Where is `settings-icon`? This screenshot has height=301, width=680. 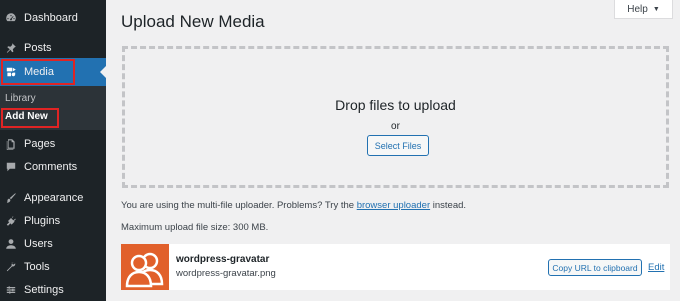 settings-icon is located at coordinates (11, 290).